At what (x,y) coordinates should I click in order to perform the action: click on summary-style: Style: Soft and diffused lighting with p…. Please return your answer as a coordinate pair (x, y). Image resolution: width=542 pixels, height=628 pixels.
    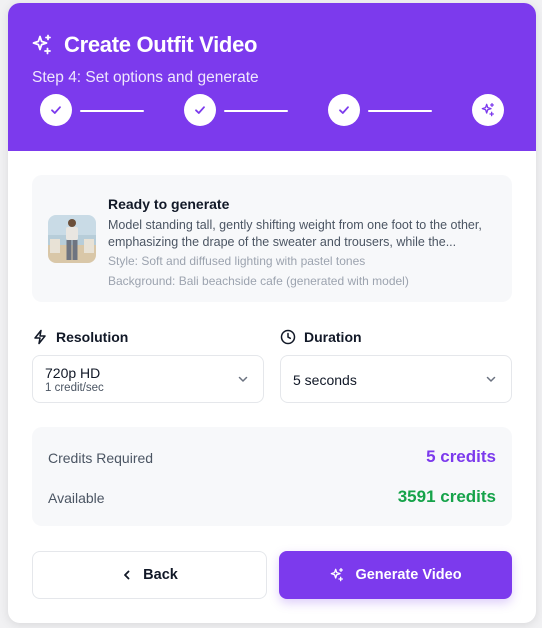
    Looking at the image, I should click on (237, 261).